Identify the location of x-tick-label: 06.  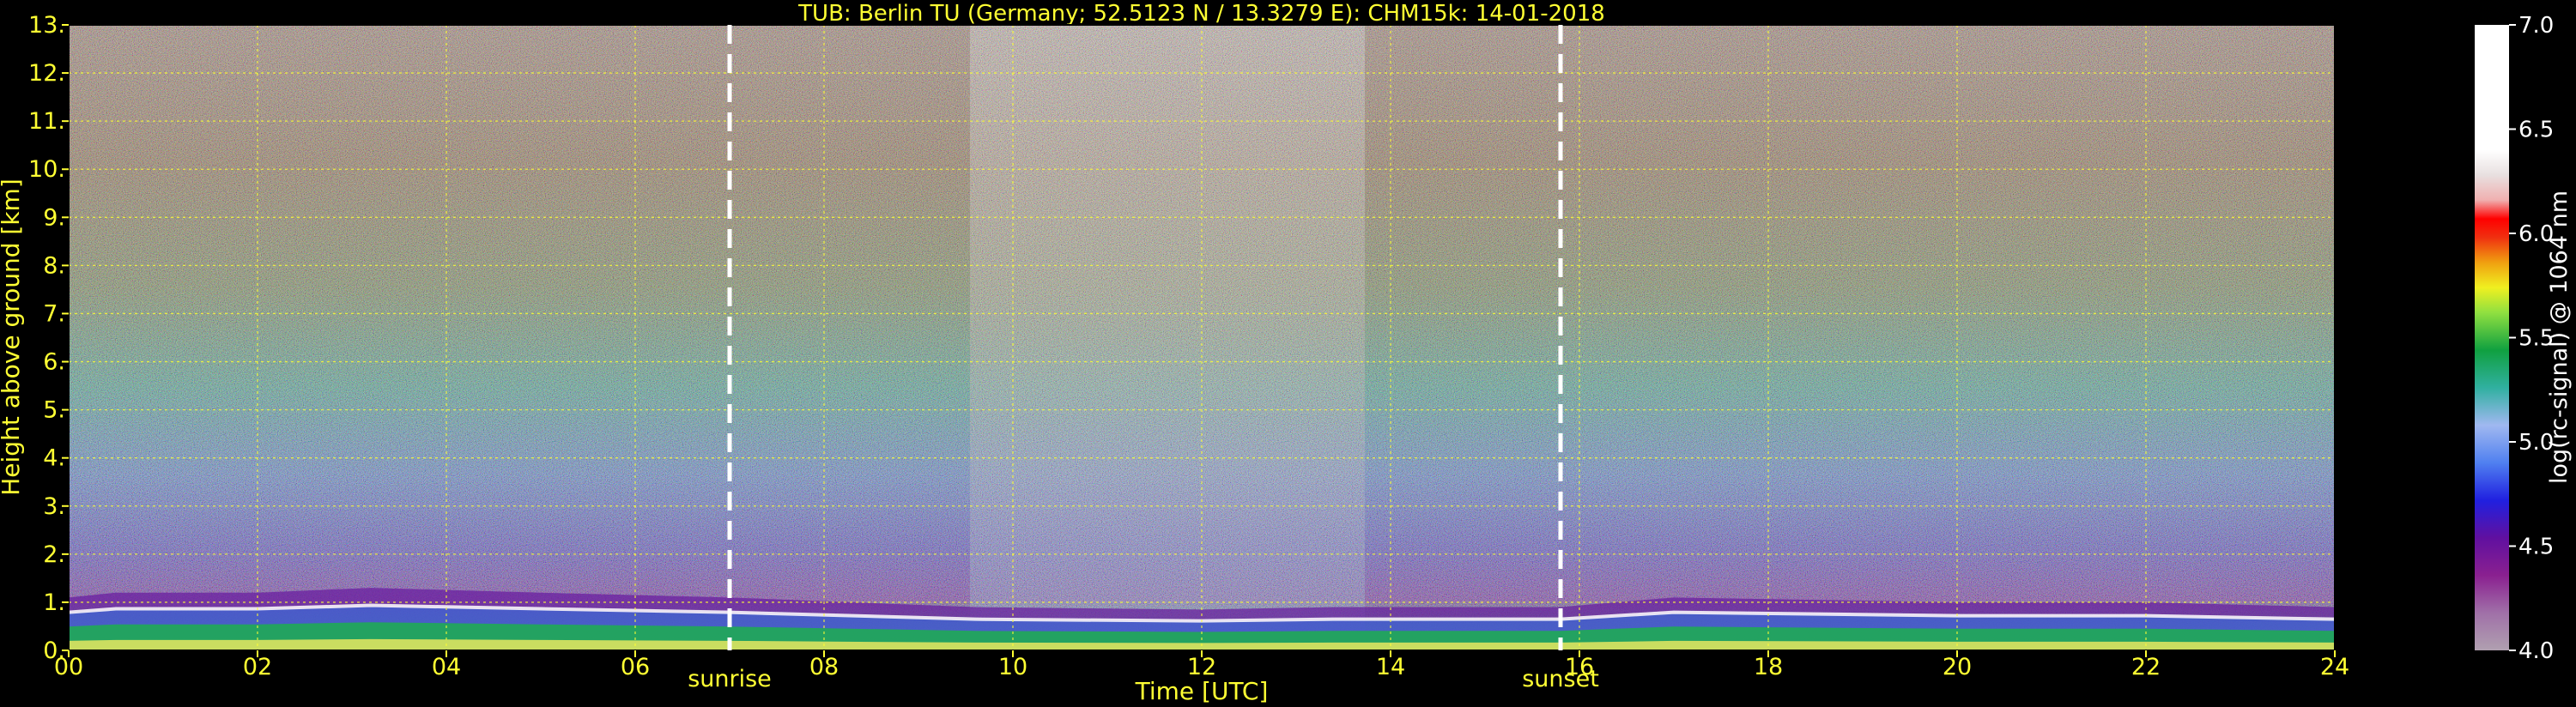
(635, 667).